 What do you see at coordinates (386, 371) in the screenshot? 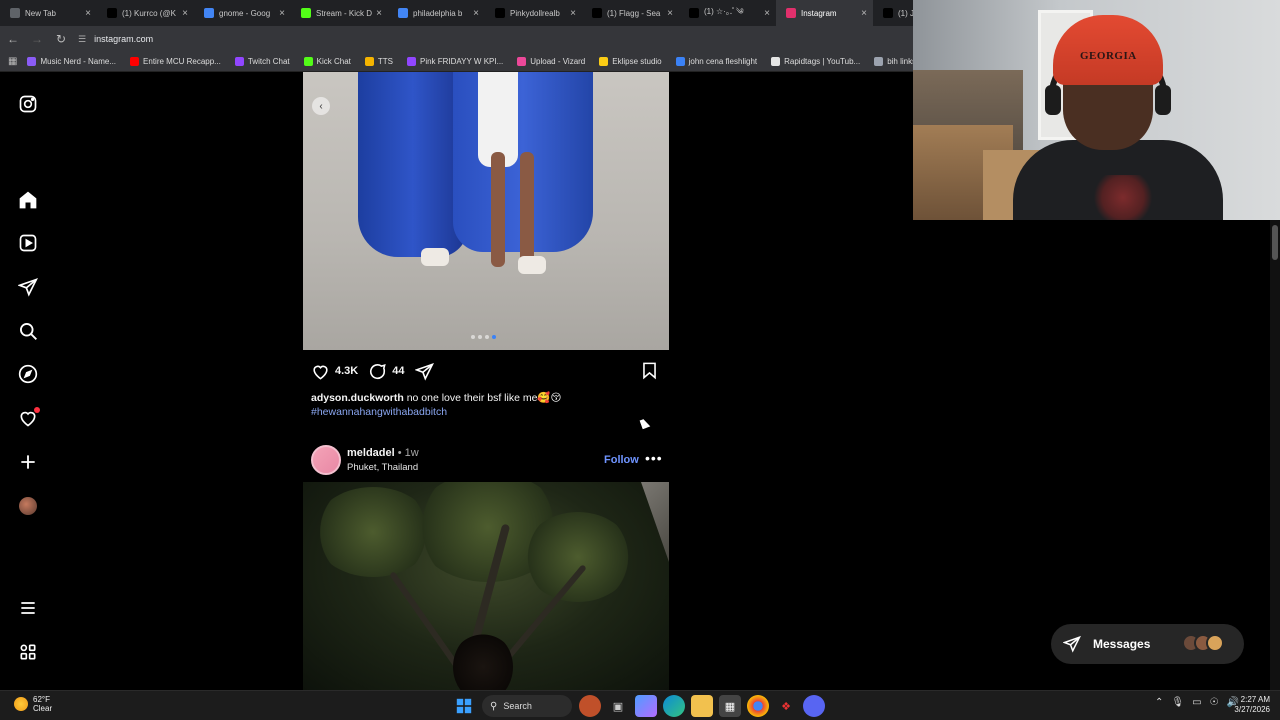
I see `comment-button: 44` at bounding box center [386, 371].